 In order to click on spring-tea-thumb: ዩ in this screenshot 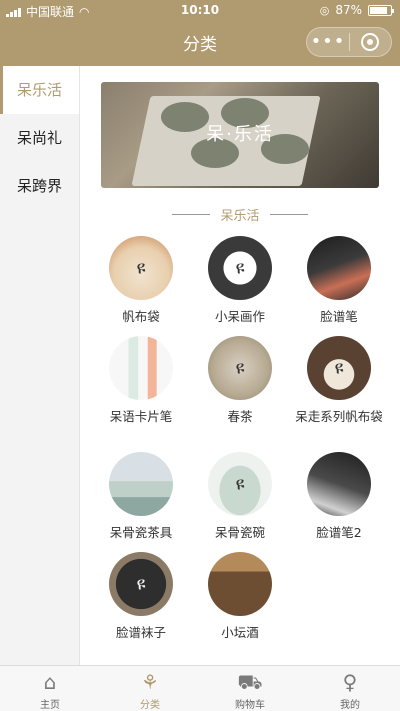, I will do `click(240, 368)`.